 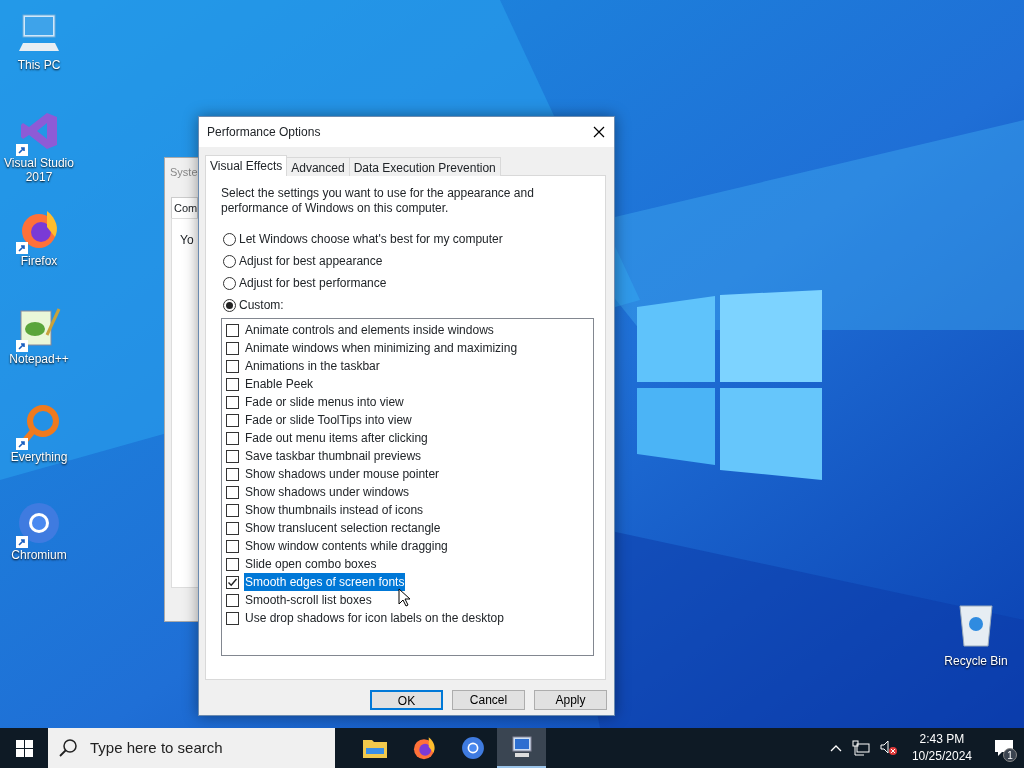 What do you see at coordinates (342, 474) in the screenshot?
I see `checkbox-label: Show shadows under mouse pointer` at bounding box center [342, 474].